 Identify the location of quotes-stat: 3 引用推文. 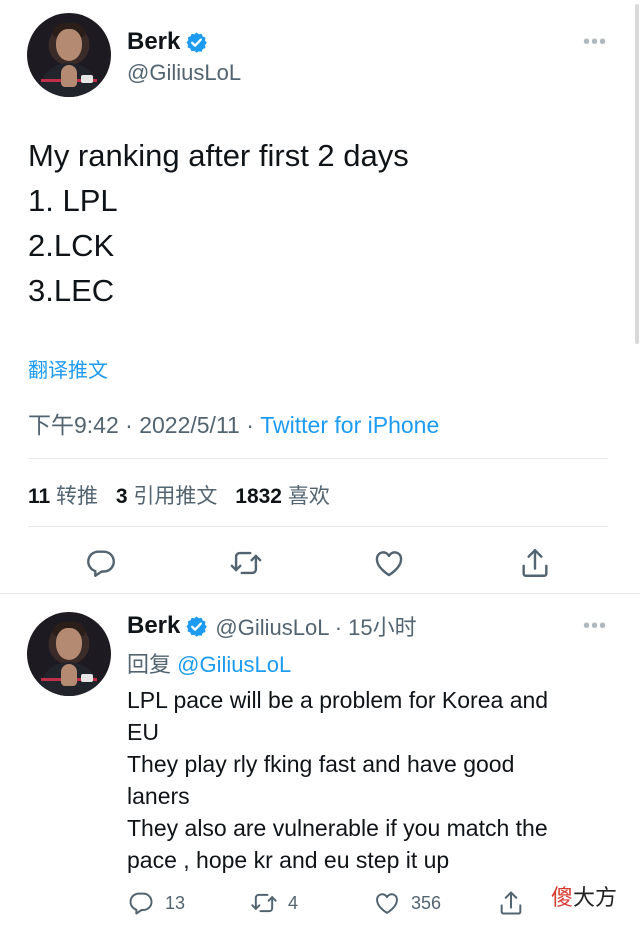
(167, 496).